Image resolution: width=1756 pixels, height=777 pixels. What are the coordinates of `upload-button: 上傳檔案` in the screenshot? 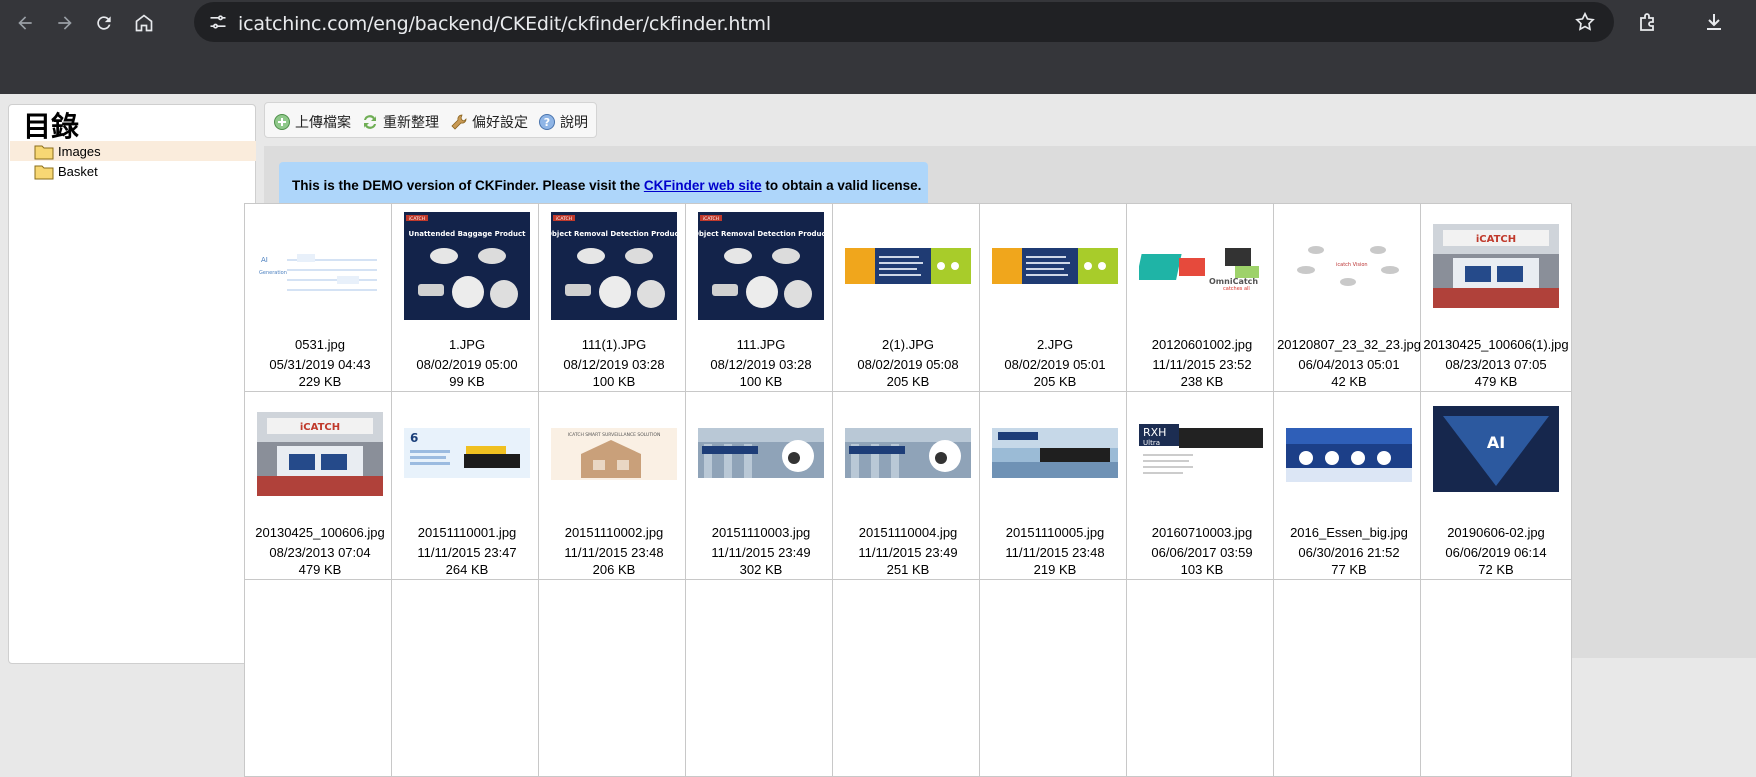 It's located at (312, 122).